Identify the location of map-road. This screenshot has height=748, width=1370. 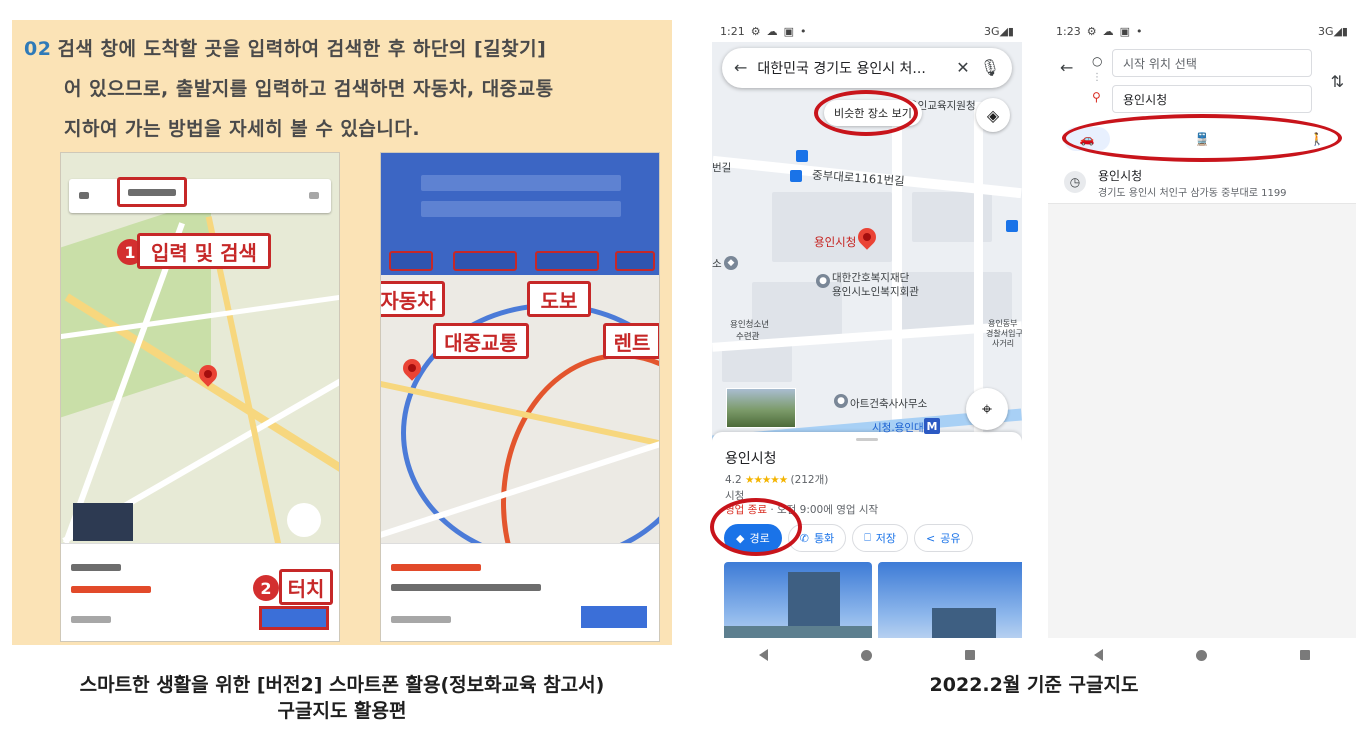
(897, 267).